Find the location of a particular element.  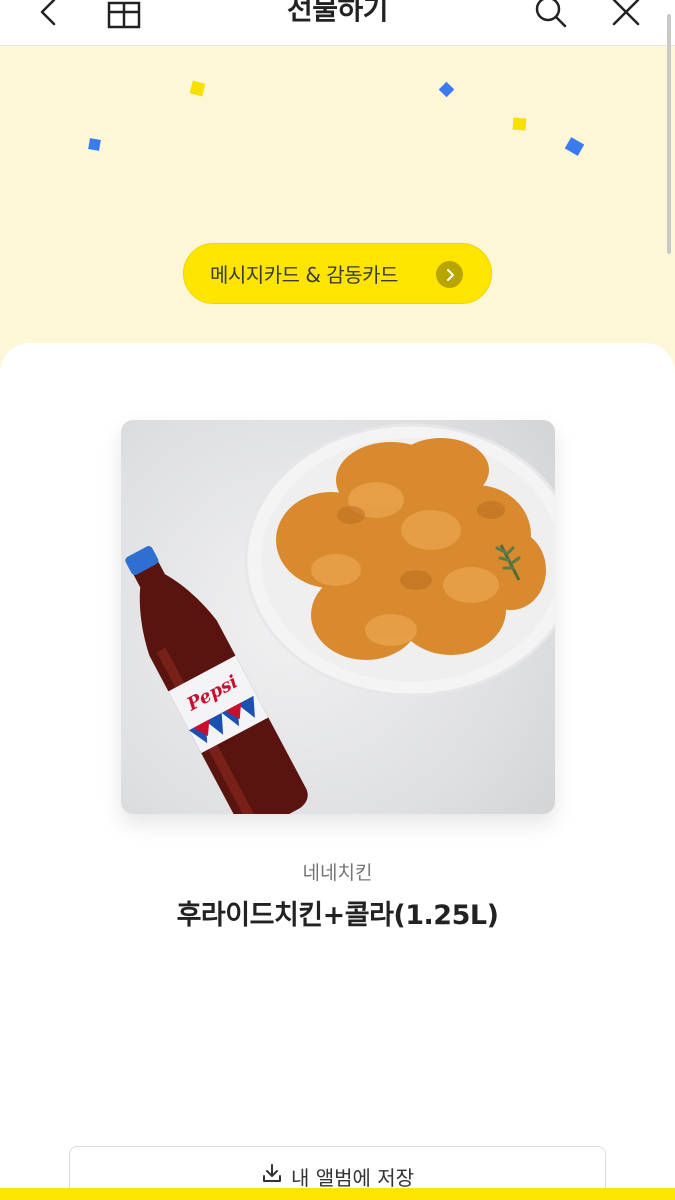

page-title: 선물하기 is located at coordinates (337, 13).